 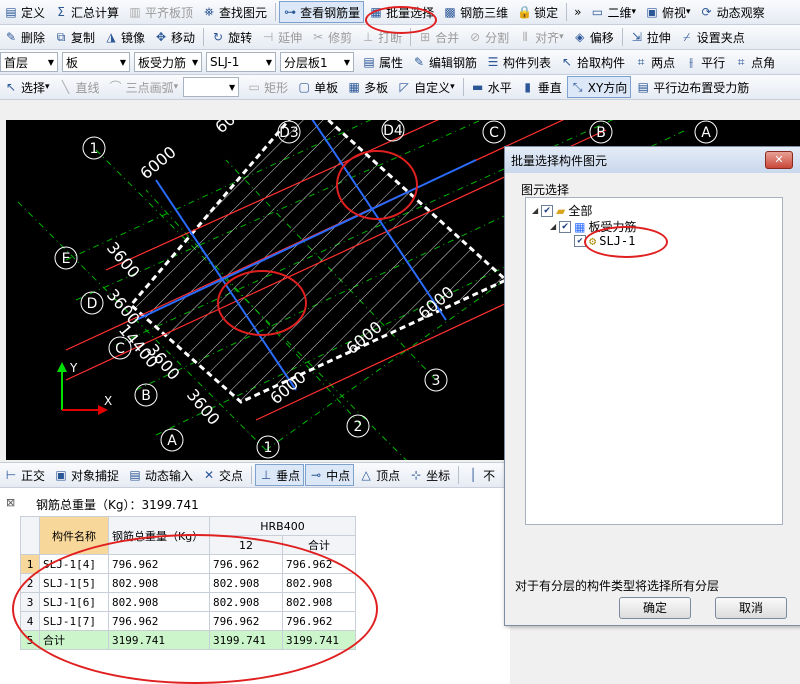 I want to click on toolbar4-button-custom: ◸ 自定义 ▾, so click(x=426, y=87).